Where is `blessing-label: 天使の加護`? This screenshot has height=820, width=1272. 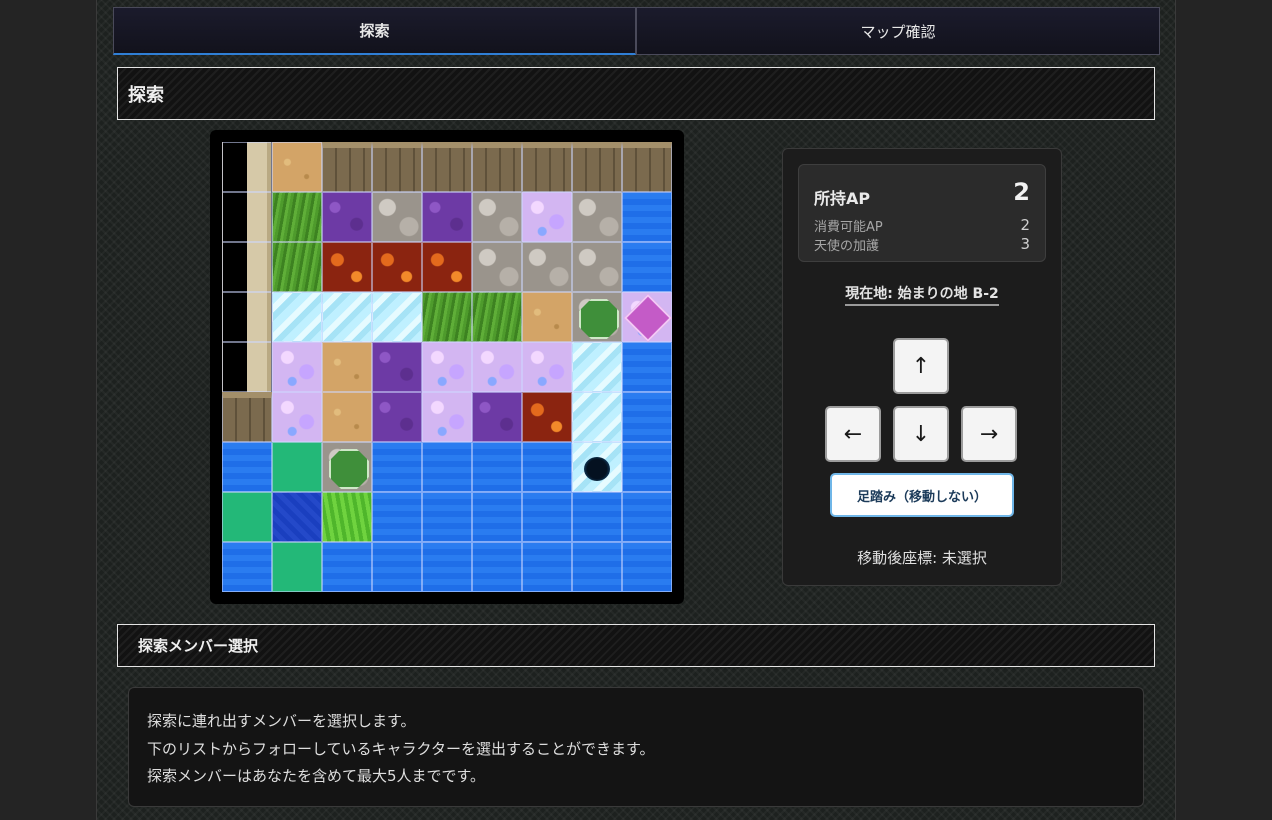 blessing-label: 天使の加護 is located at coordinates (847, 246).